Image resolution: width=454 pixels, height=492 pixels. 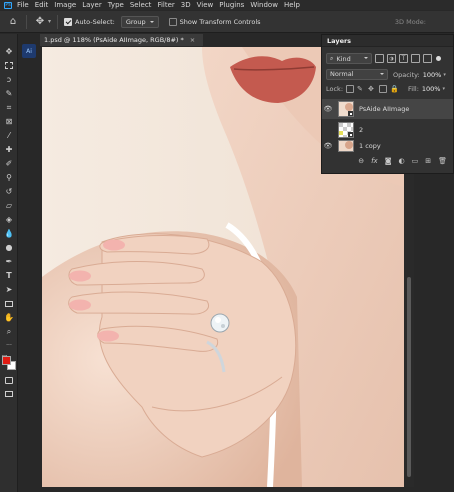 I want to click on menu-edit: Edit, so click(x=42, y=5).